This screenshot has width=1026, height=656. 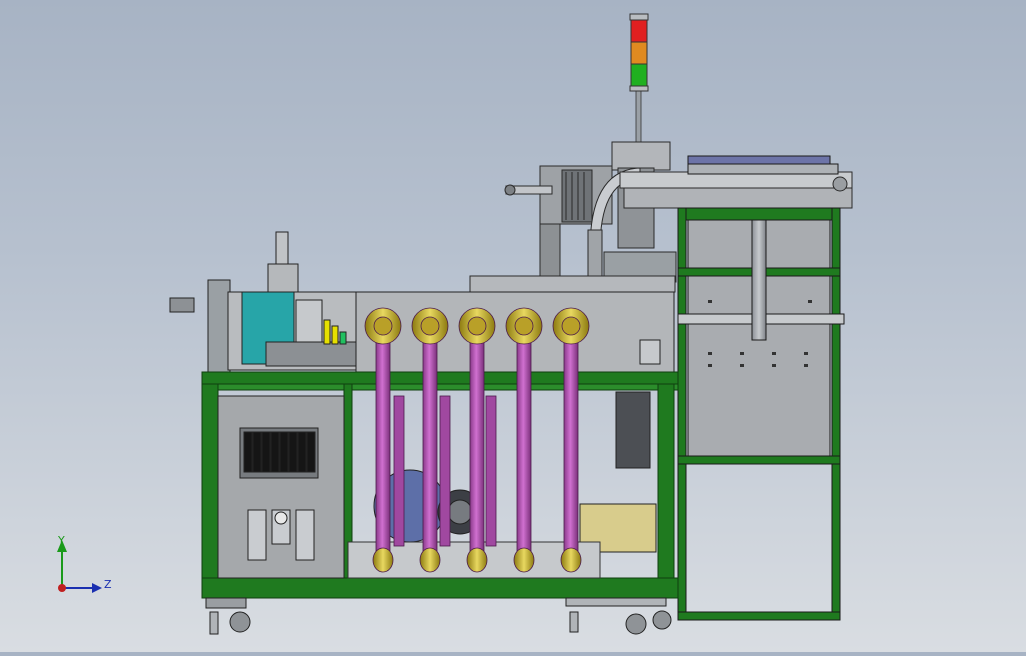 I want to click on control-panel, so click(x=281, y=487).